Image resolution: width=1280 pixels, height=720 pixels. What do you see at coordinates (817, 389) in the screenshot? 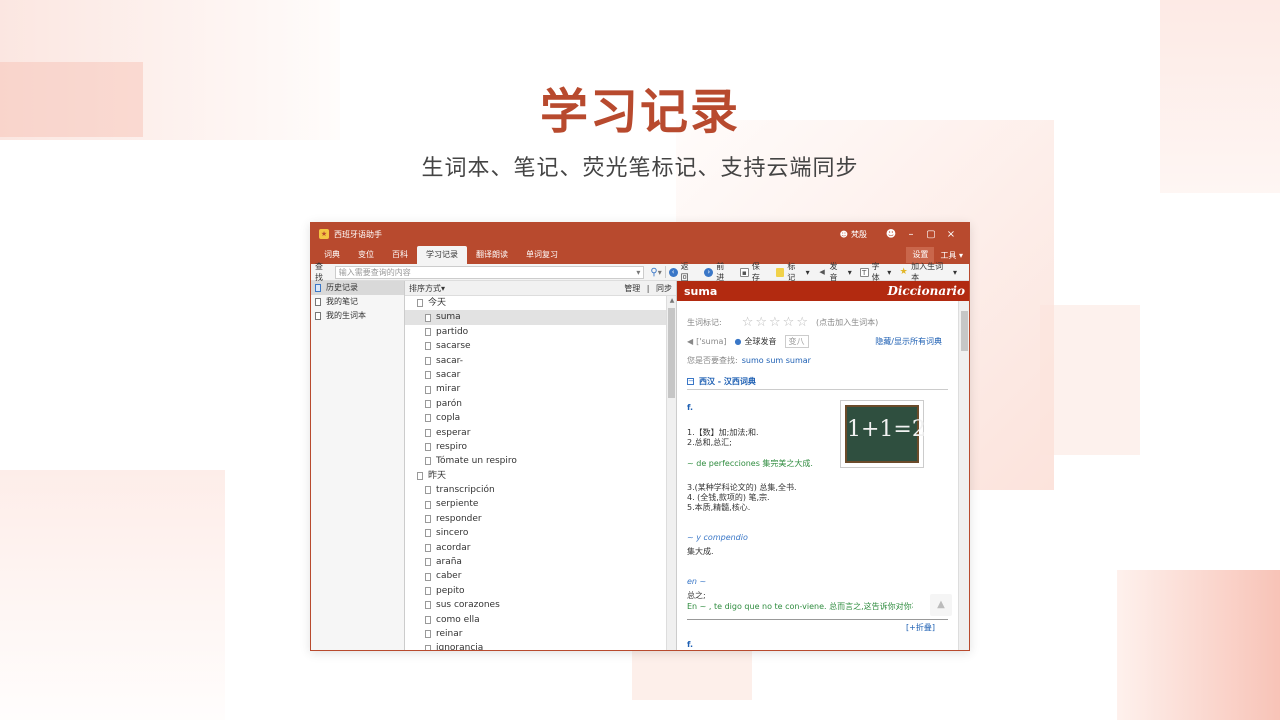
I see `section-divider` at bounding box center [817, 389].